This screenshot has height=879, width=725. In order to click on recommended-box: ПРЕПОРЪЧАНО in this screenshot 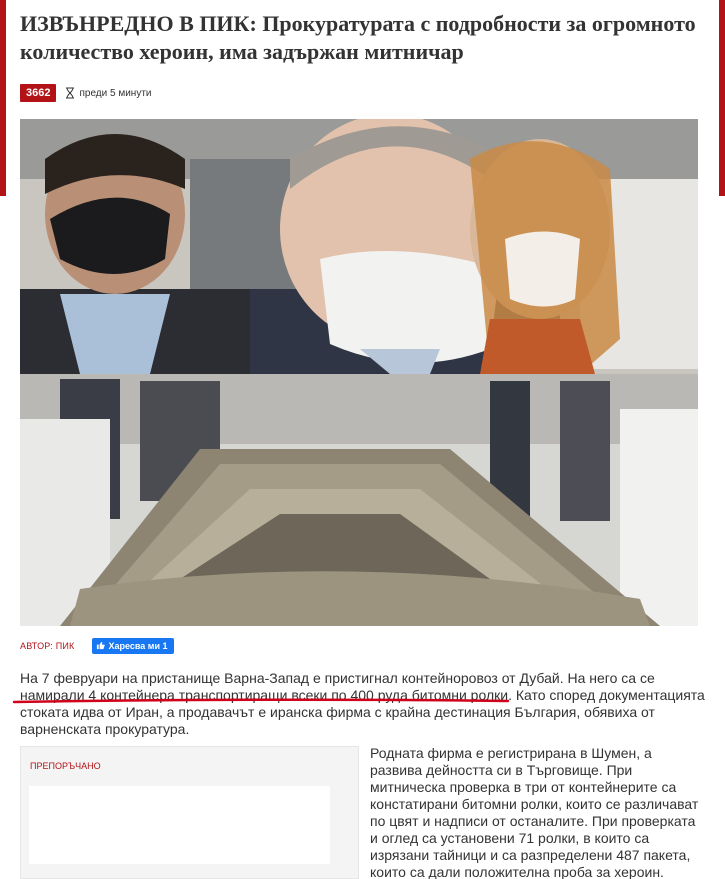, I will do `click(189, 812)`.